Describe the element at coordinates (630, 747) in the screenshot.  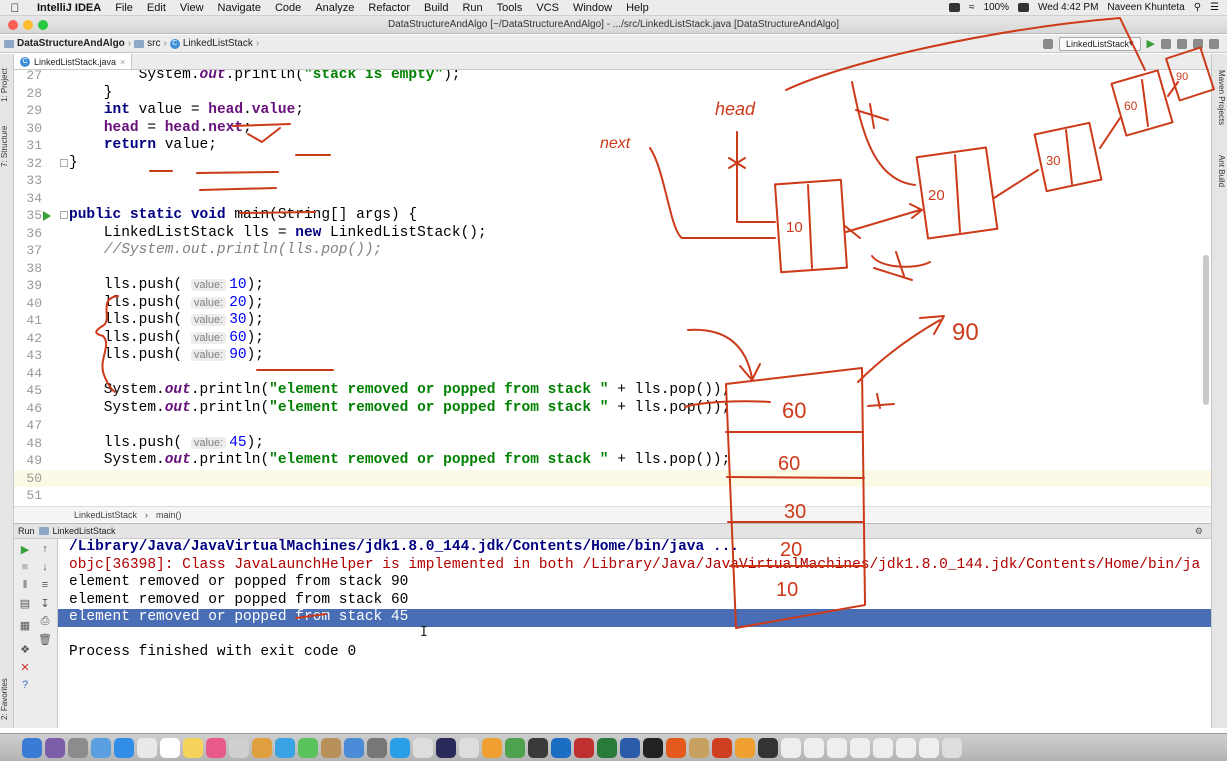
I see `word-icon` at that location.